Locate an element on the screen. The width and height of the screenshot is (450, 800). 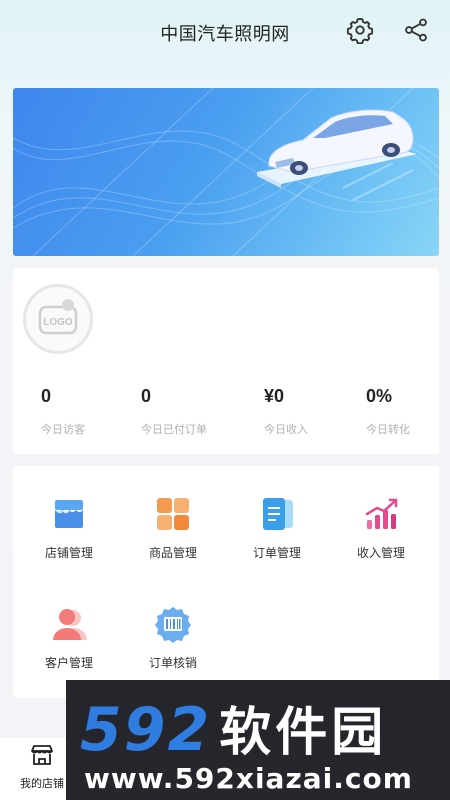
clipboard-icon is located at coordinates (277, 514).